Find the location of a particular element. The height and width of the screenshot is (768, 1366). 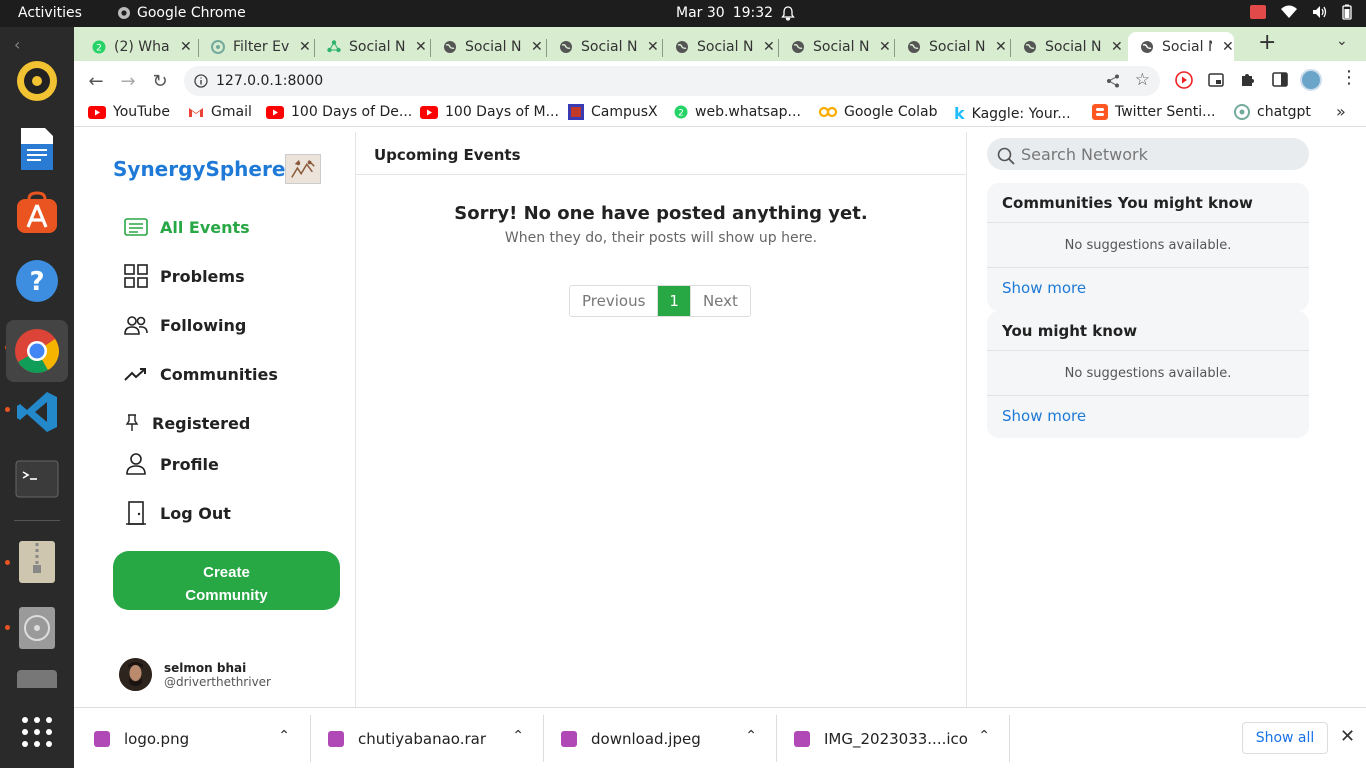

back-icon: ← is located at coordinates (96, 81).